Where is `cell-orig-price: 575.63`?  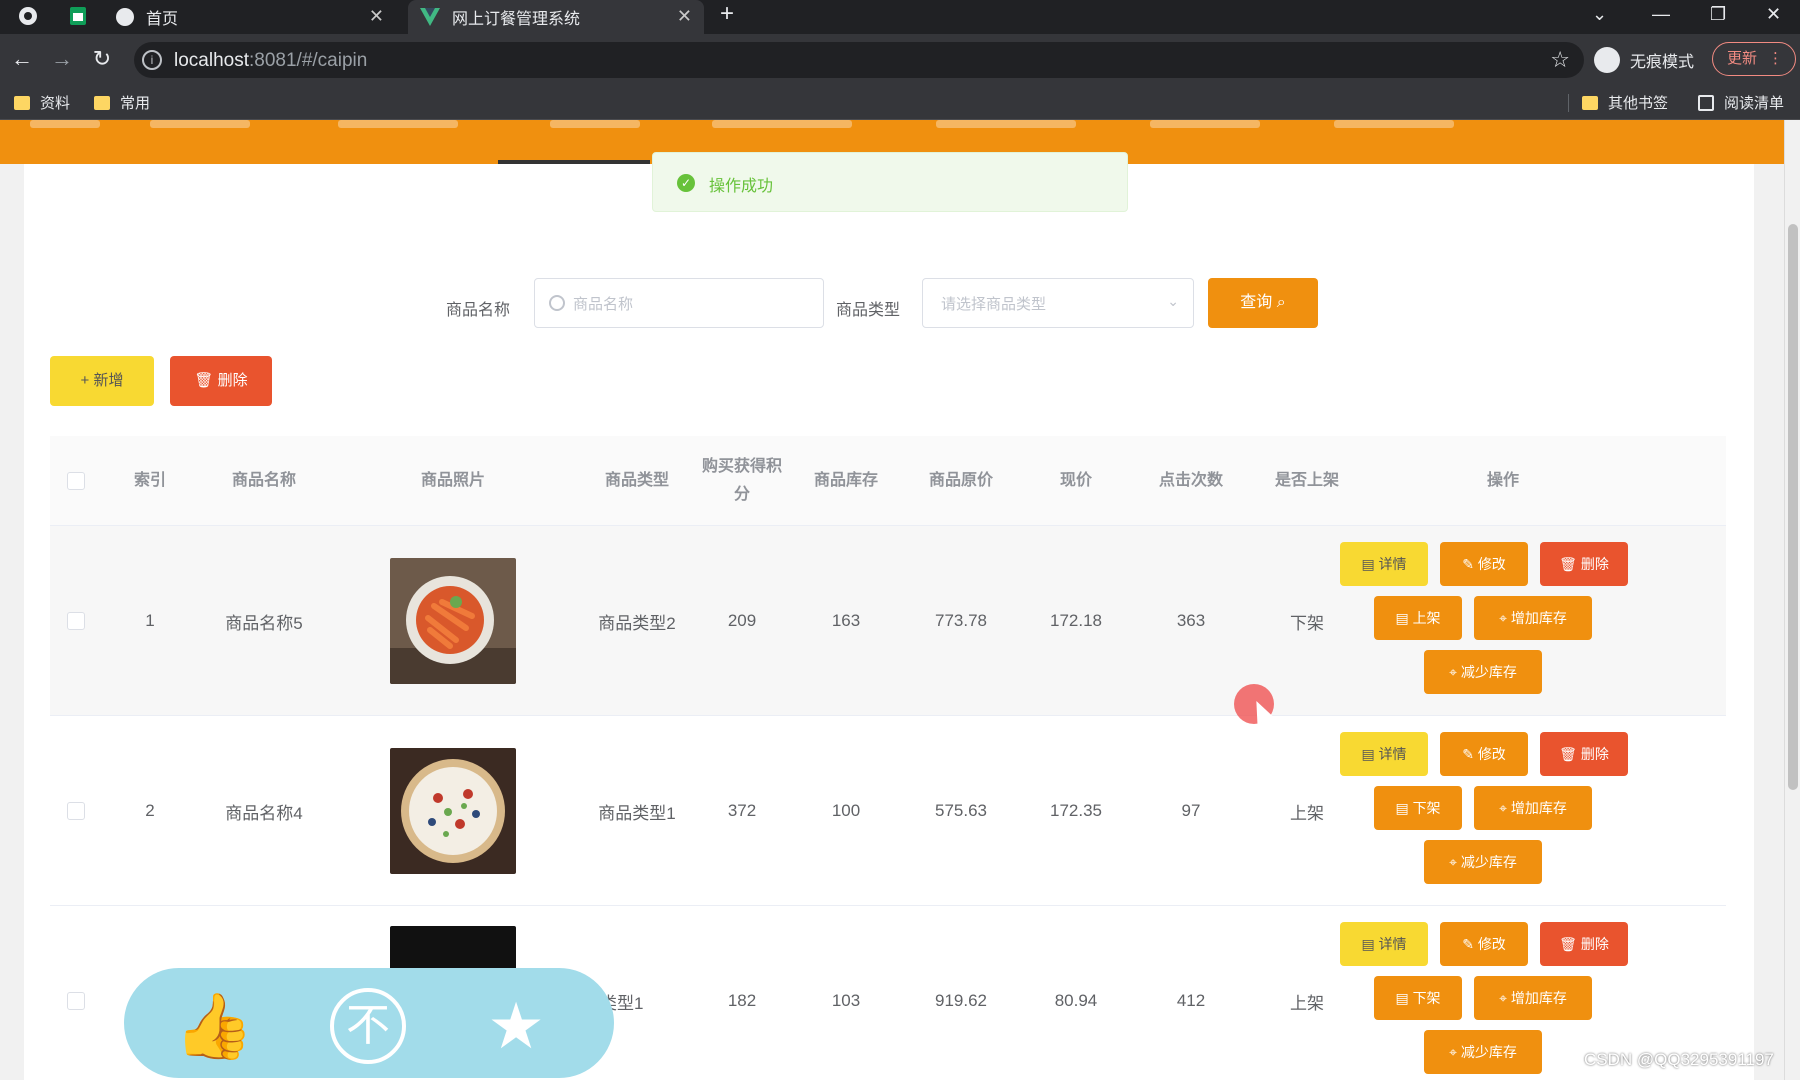 cell-orig-price: 575.63 is located at coordinates (961, 810).